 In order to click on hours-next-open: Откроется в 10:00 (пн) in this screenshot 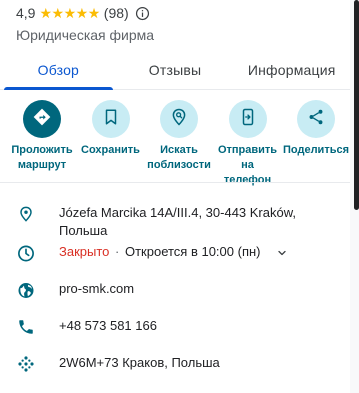, I will do `click(192, 251)`.